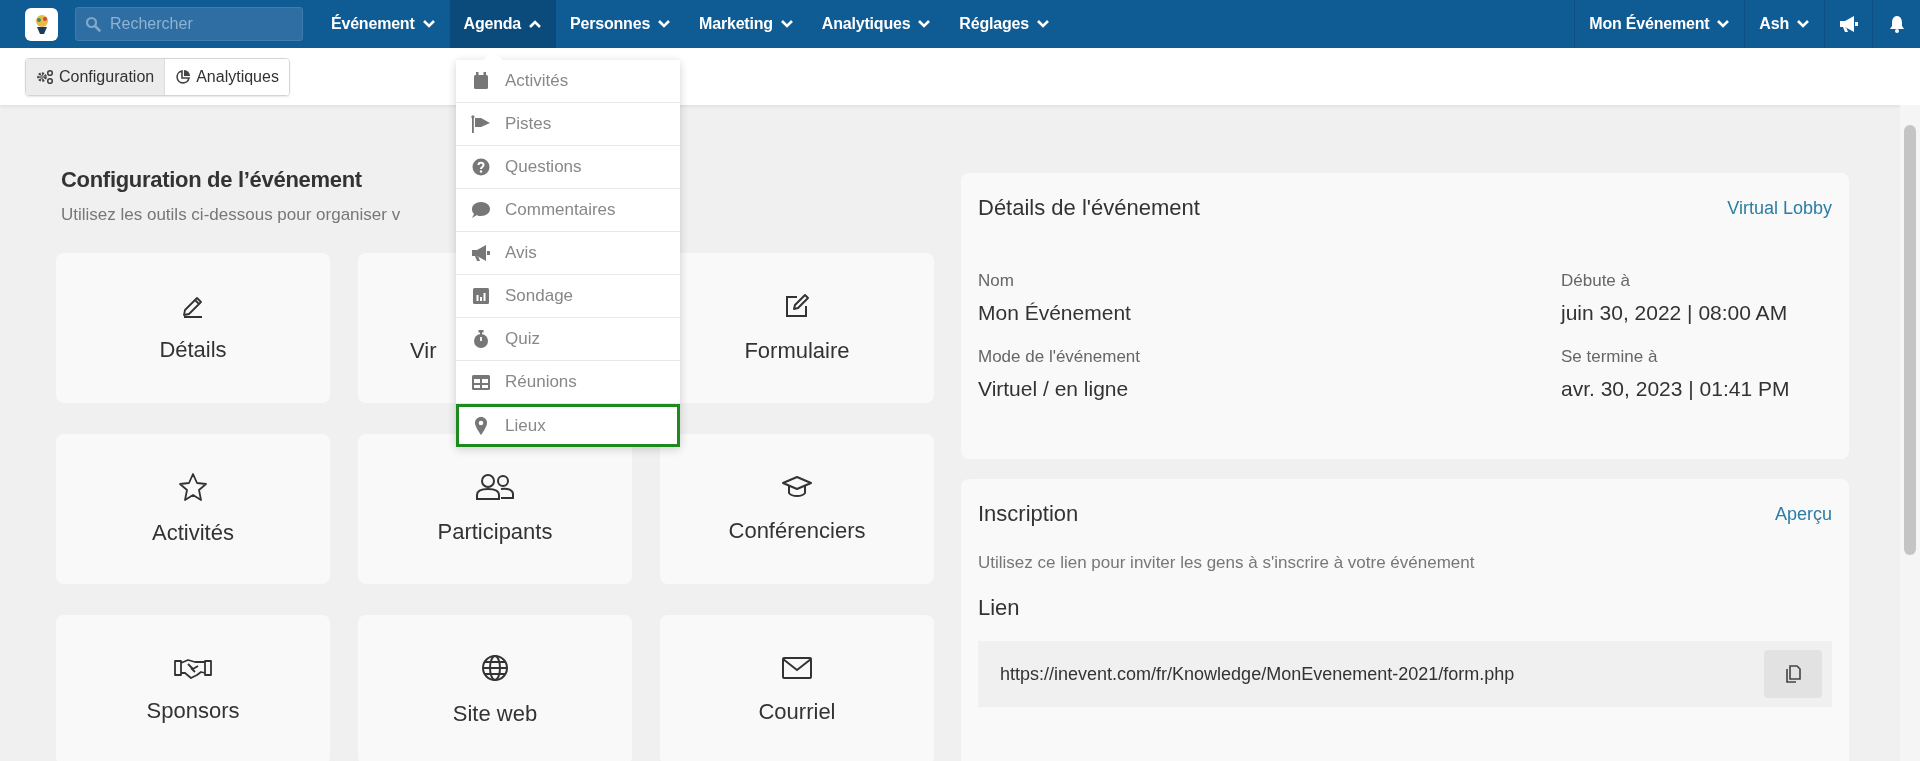 The image size is (1920, 761). What do you see at coordinates (481, 167) in the screenshot?
I see `question-icon` at bounding box center [481, 167].